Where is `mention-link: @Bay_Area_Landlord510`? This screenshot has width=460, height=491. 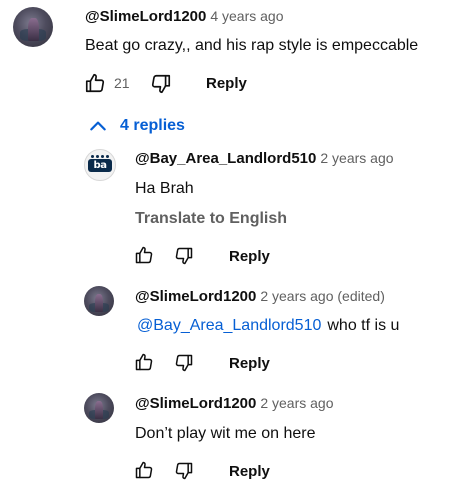
mention-link: @Bay_Area_Landlord510 is located at coordinates (229, 325).